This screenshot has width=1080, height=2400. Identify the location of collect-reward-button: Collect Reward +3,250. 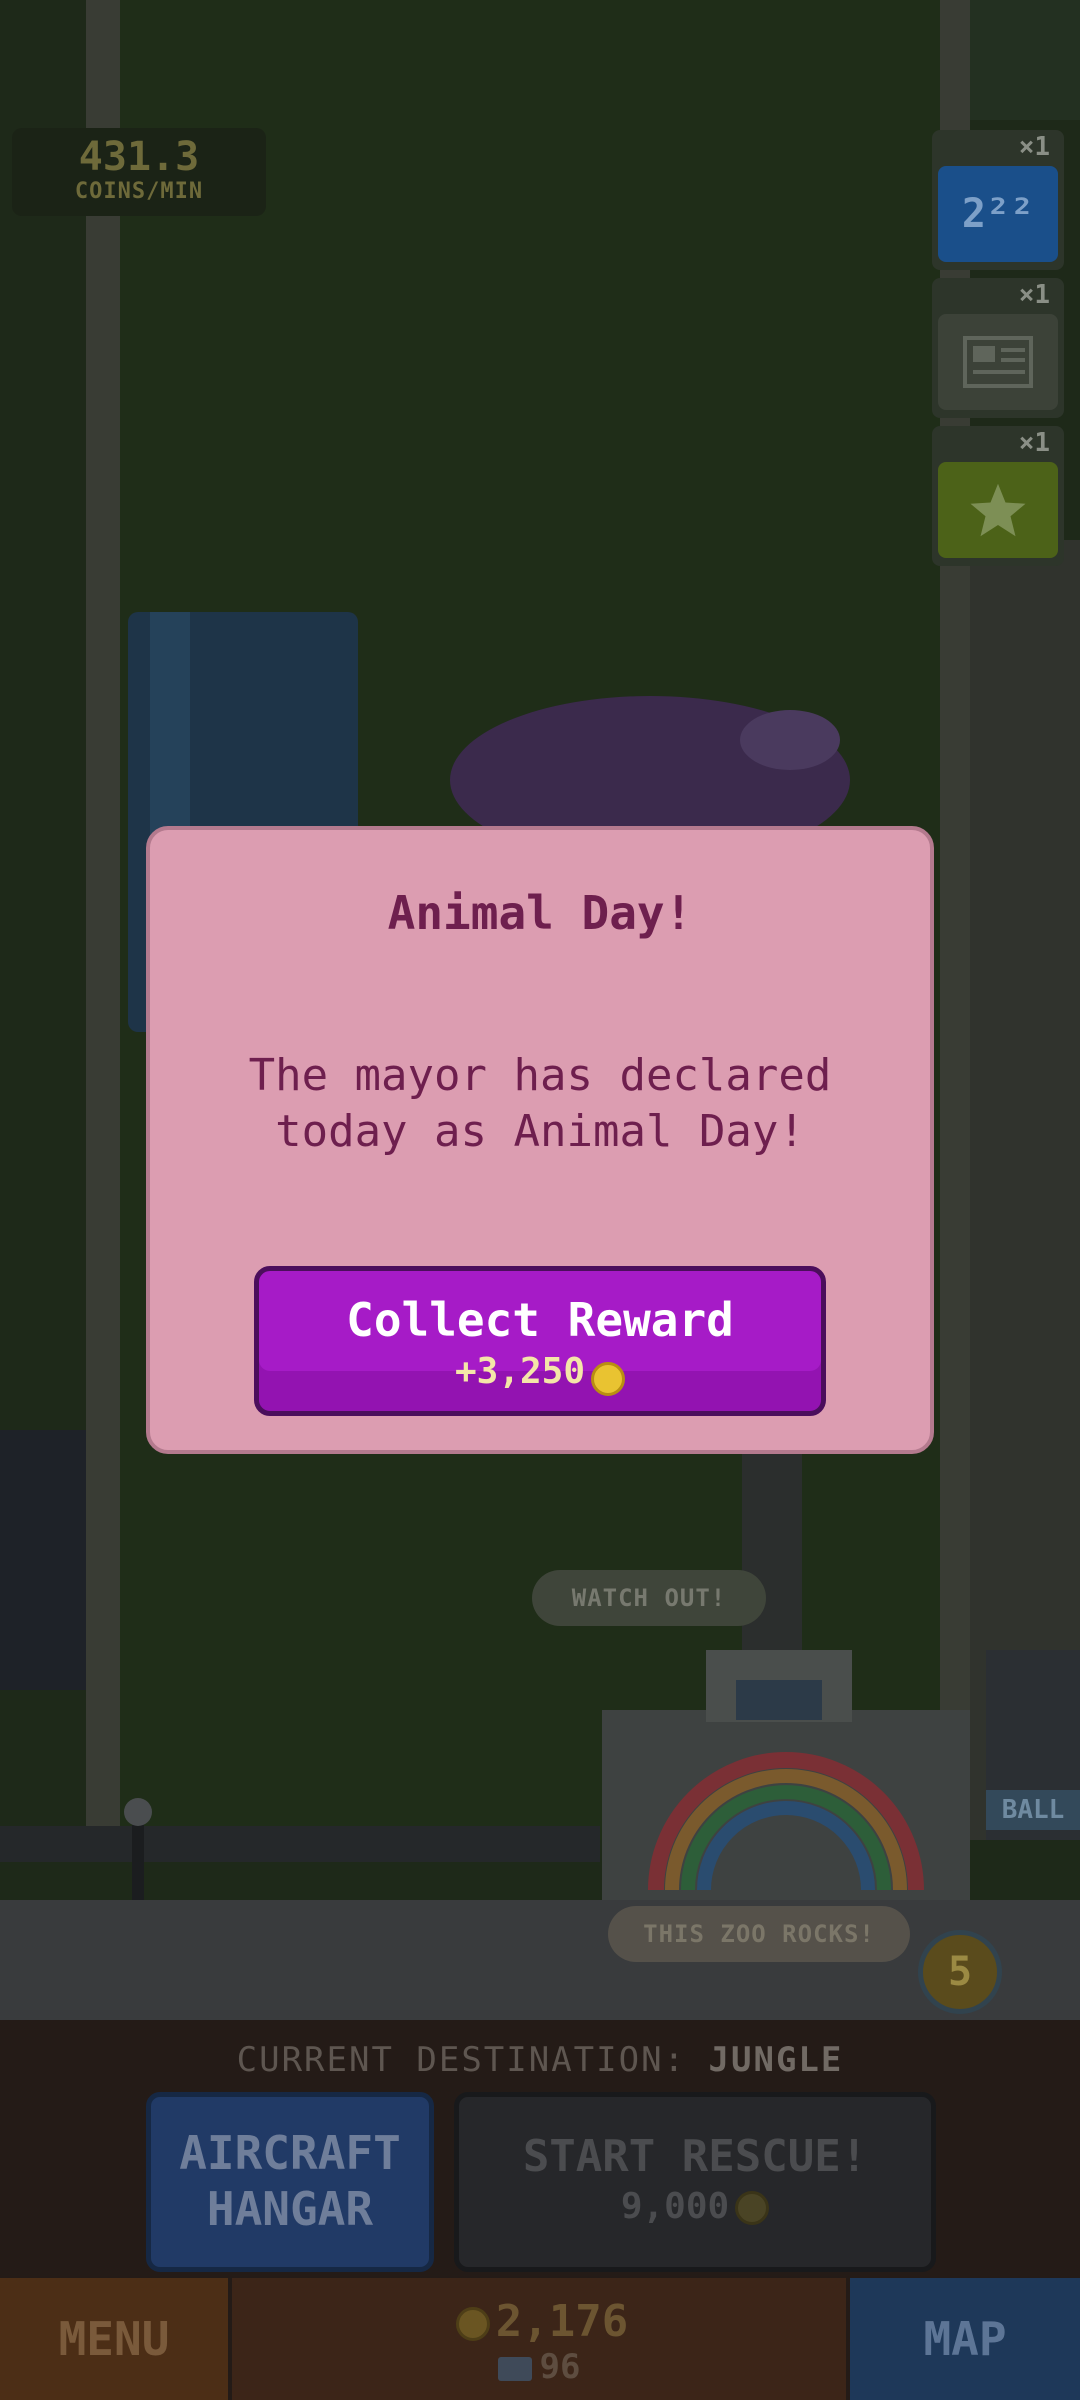
(540, 1341).